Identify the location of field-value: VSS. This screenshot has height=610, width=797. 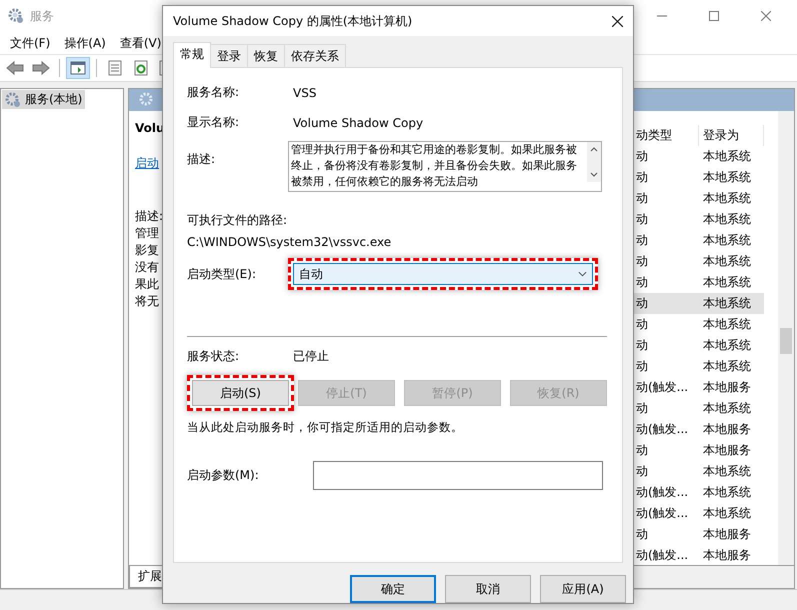
(304, 93).